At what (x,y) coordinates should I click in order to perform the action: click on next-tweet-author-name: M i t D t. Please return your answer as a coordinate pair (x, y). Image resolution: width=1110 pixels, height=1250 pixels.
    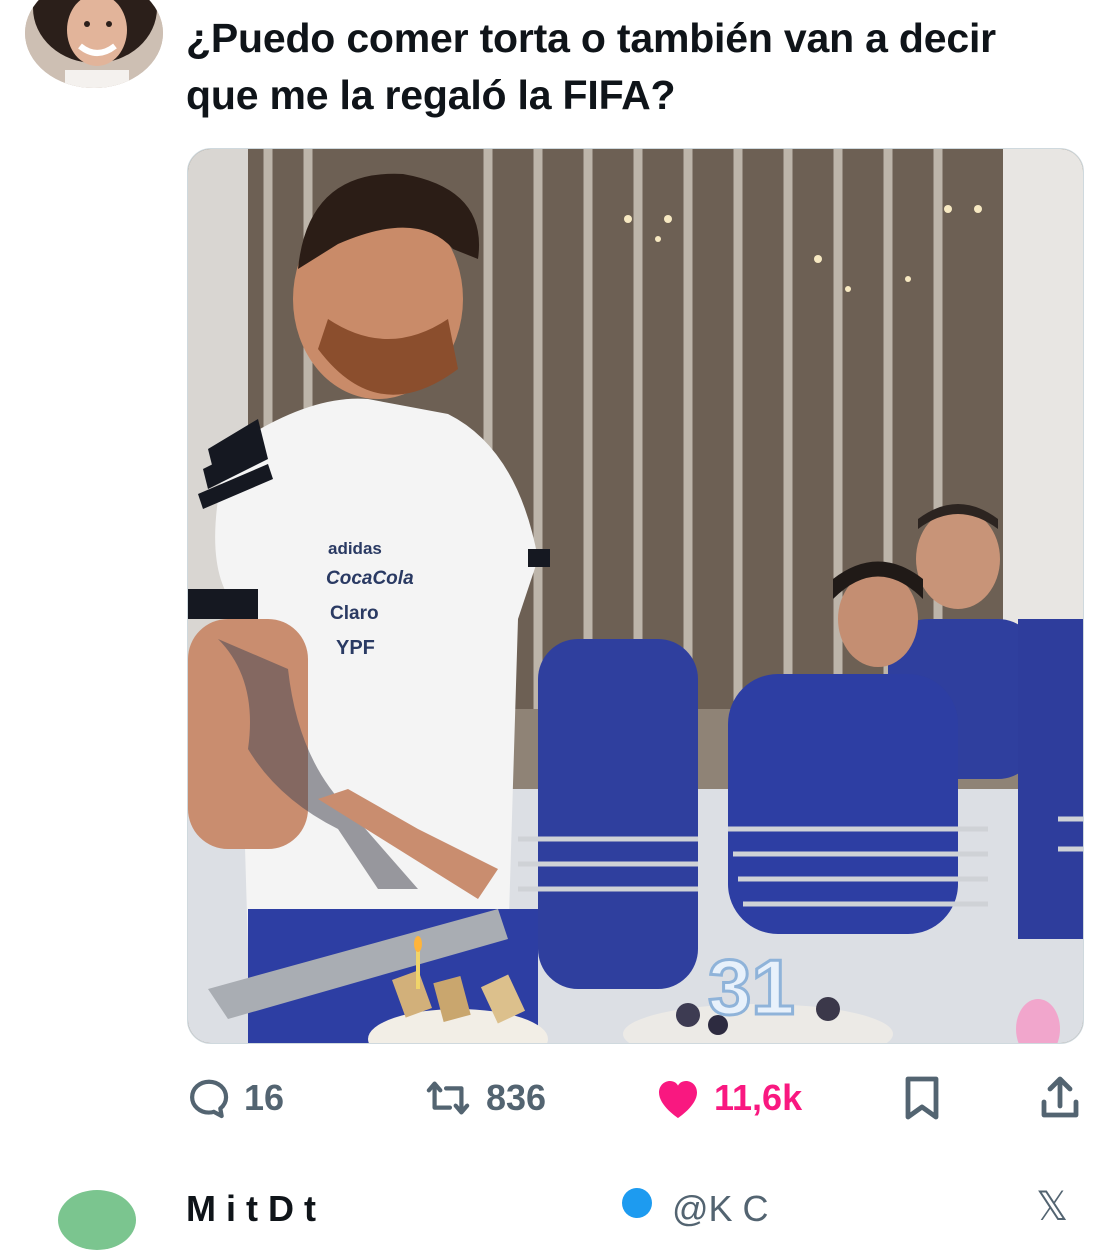
    Looking at the image, I should click on (251, 1209).